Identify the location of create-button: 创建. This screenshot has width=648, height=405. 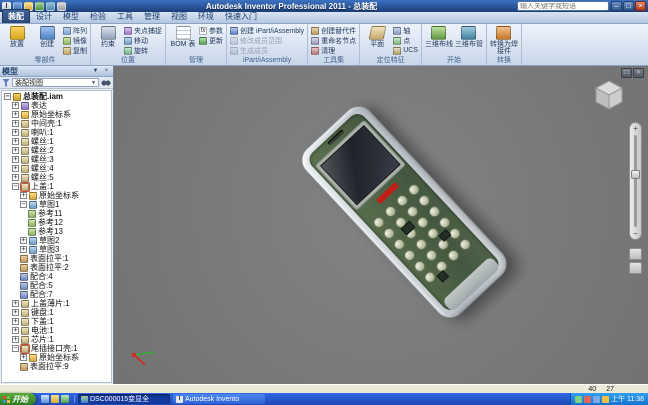
(47, 36).